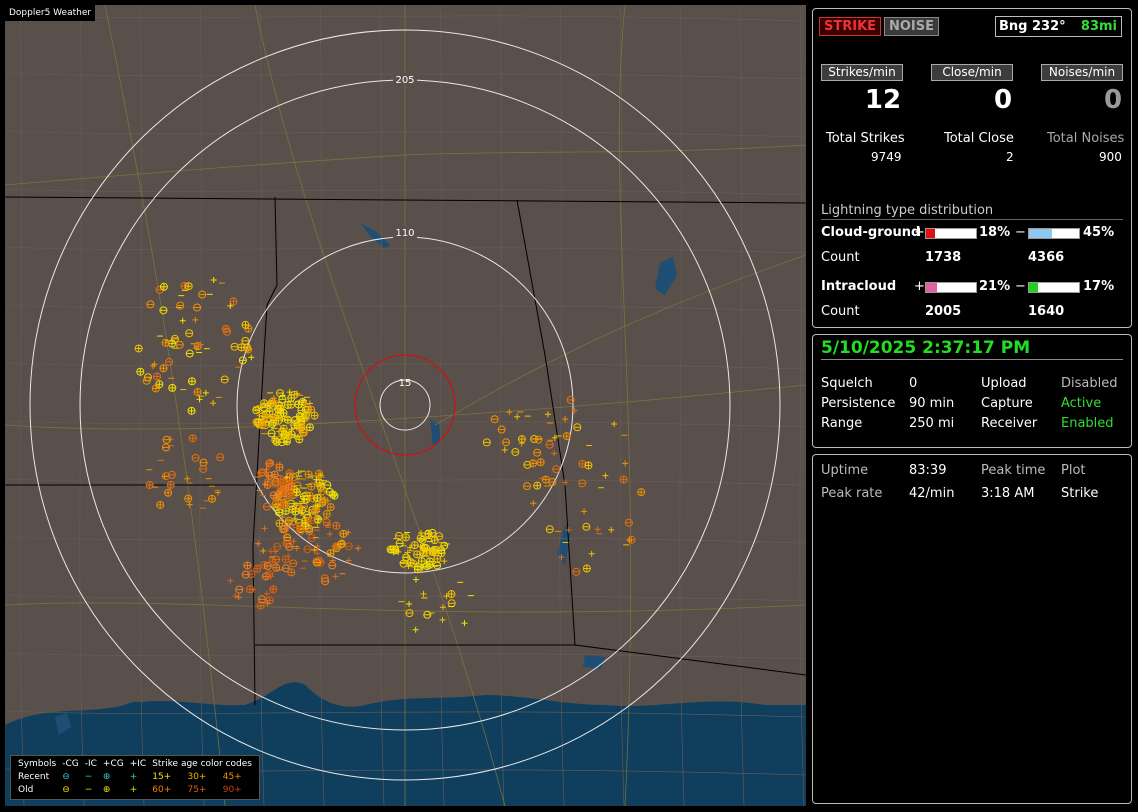 The height and width of the screenshot is (812, 1138). I want to click on noise-rate: 0, so click(1113, 100).